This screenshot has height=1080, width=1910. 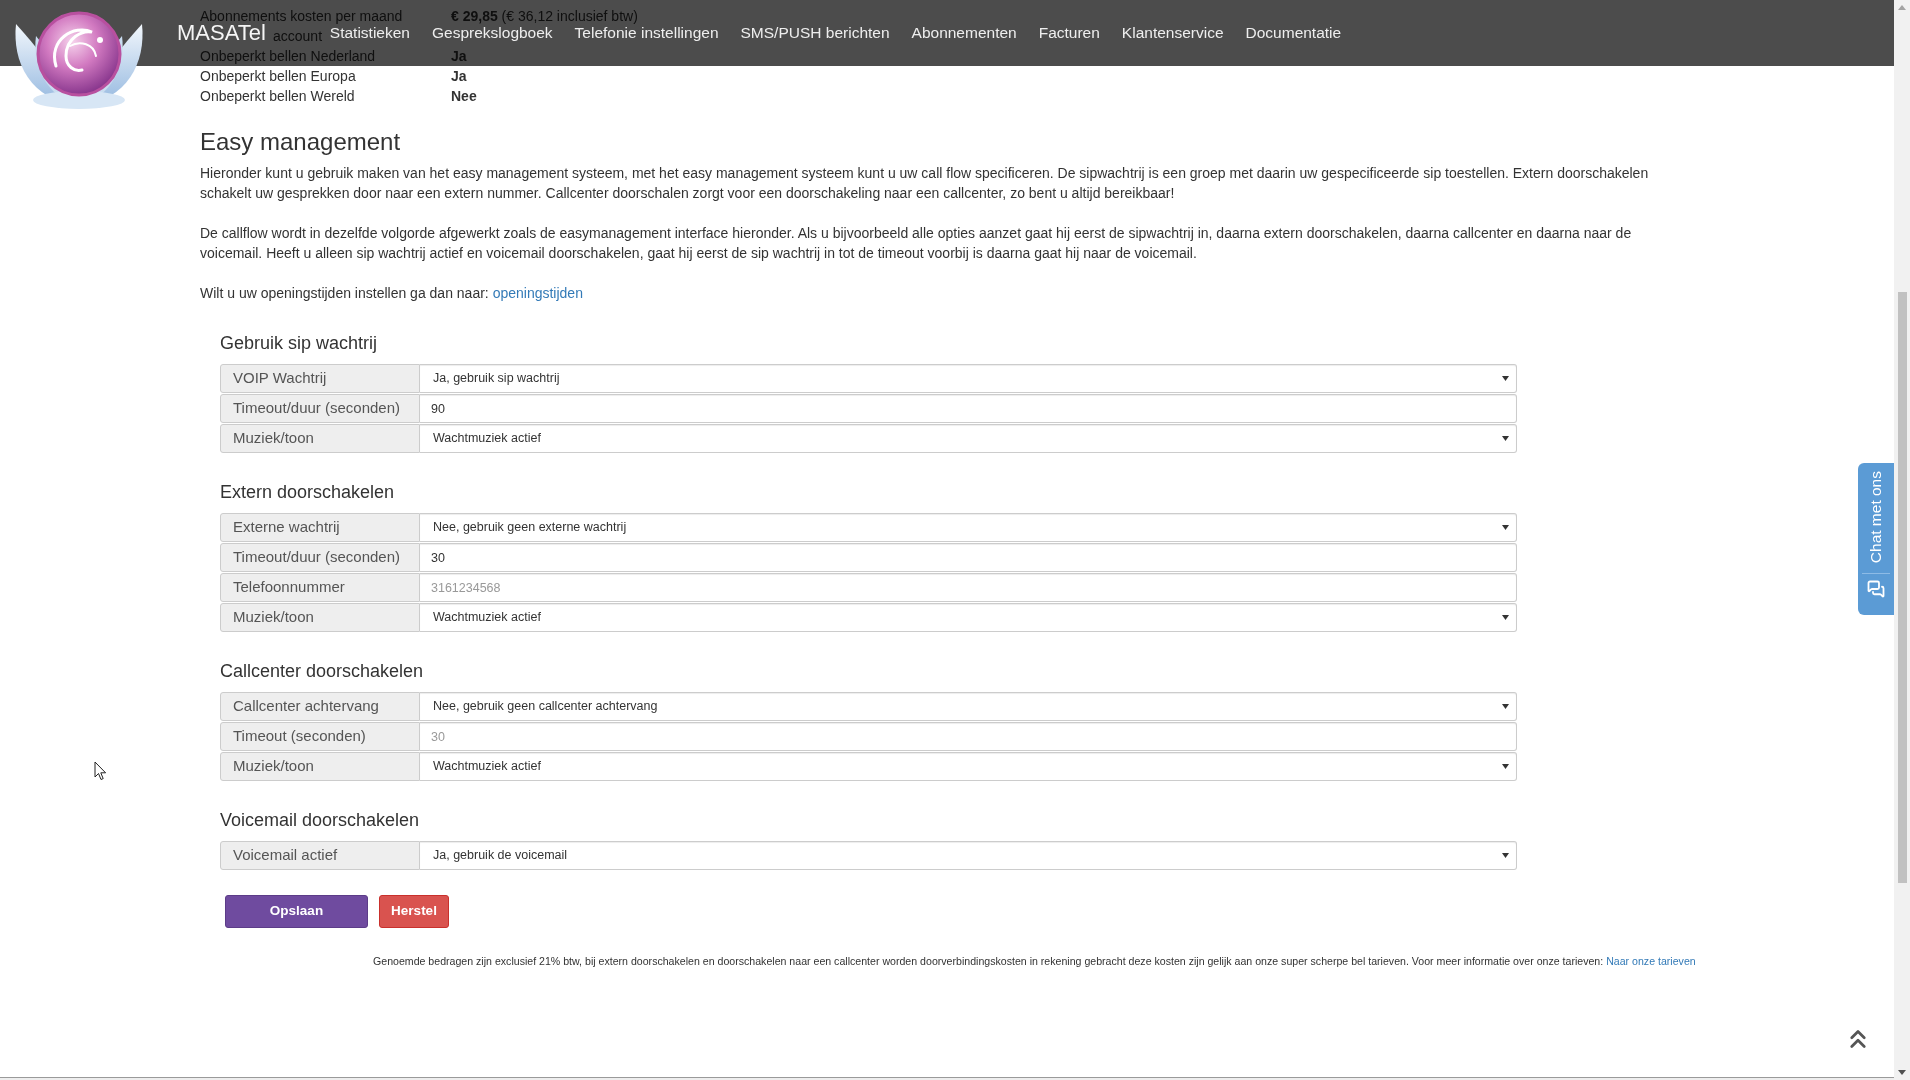 What do you see at coordinates (320, 706) in the screenshot?
I see `field-label: Callcenter achtervang` at bounding box center [320, 706].